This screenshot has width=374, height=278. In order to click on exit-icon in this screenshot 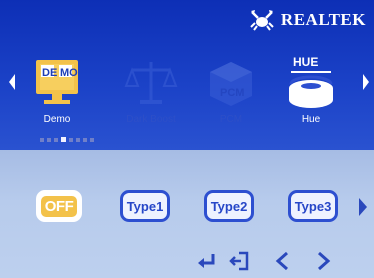, I will do `click(239, 261)`.